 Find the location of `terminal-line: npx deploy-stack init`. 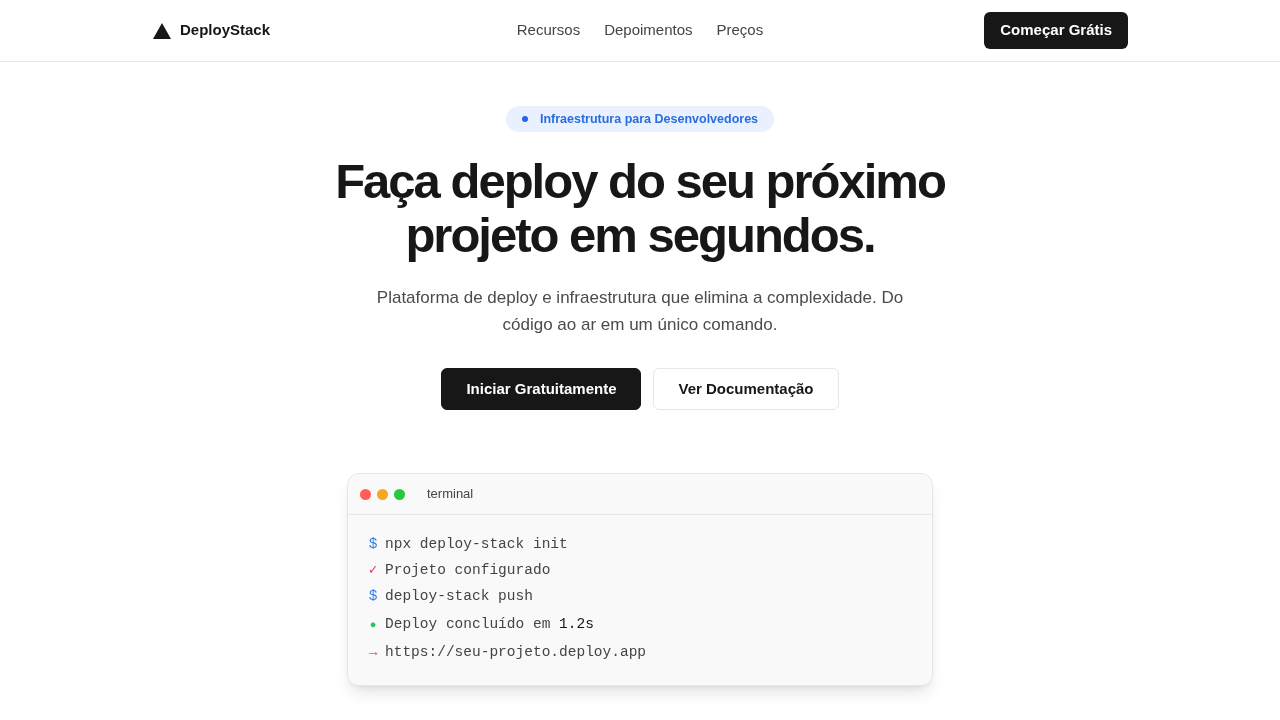

terminal-line: npx deploy-stack init is located at coordinates (476, 545).